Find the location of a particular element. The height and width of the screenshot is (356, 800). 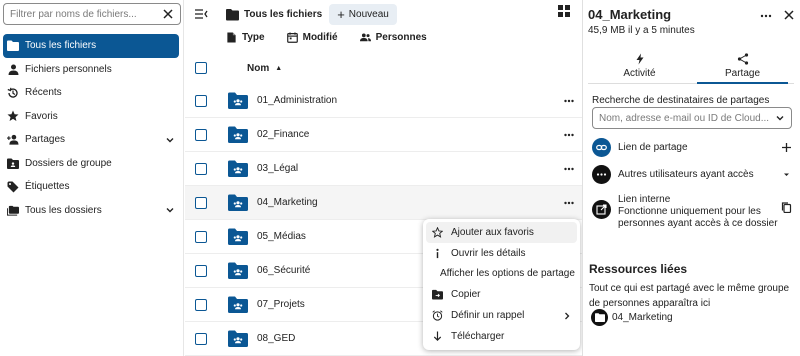

menu-item-open-details: Ouvrir les détails is located at coordinates (501, 253).